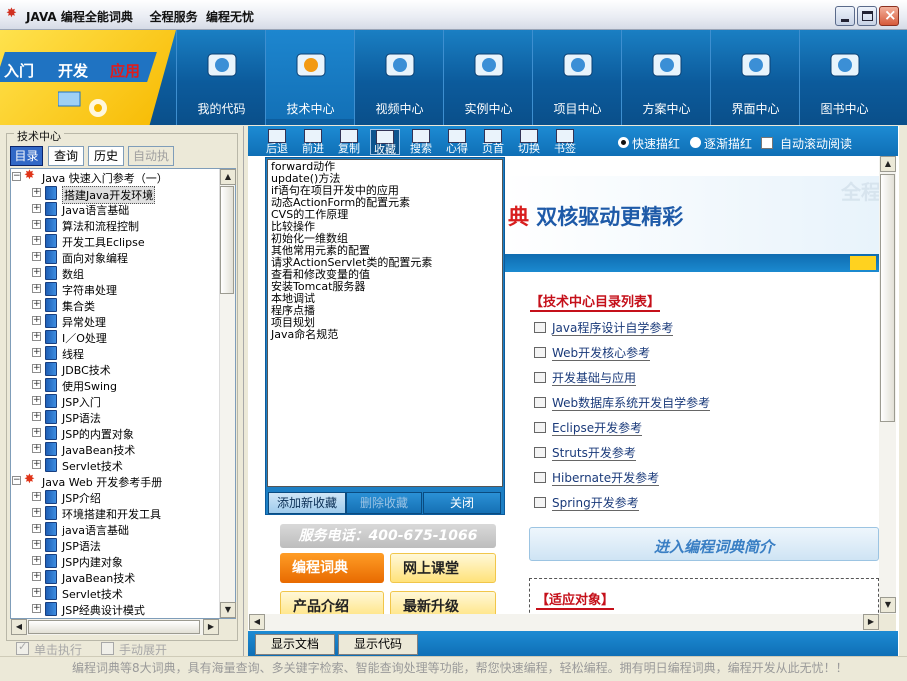 The width and height of the screenshot is (907, 681). I want to click on web-scroll-thumb, so click(887, 298).